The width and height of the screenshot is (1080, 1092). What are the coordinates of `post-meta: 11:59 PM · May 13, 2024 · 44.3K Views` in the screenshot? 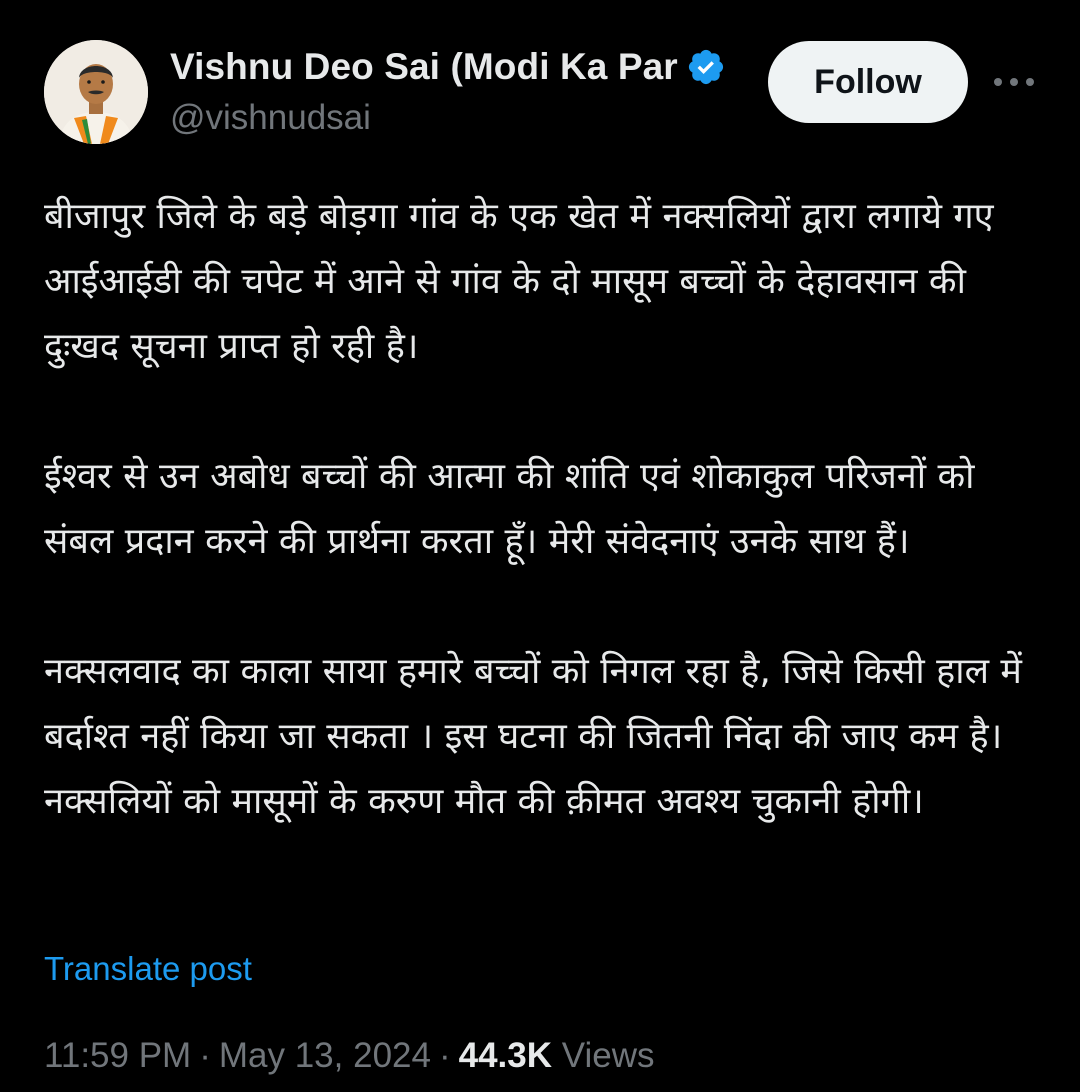 It's located at (349, 1056).